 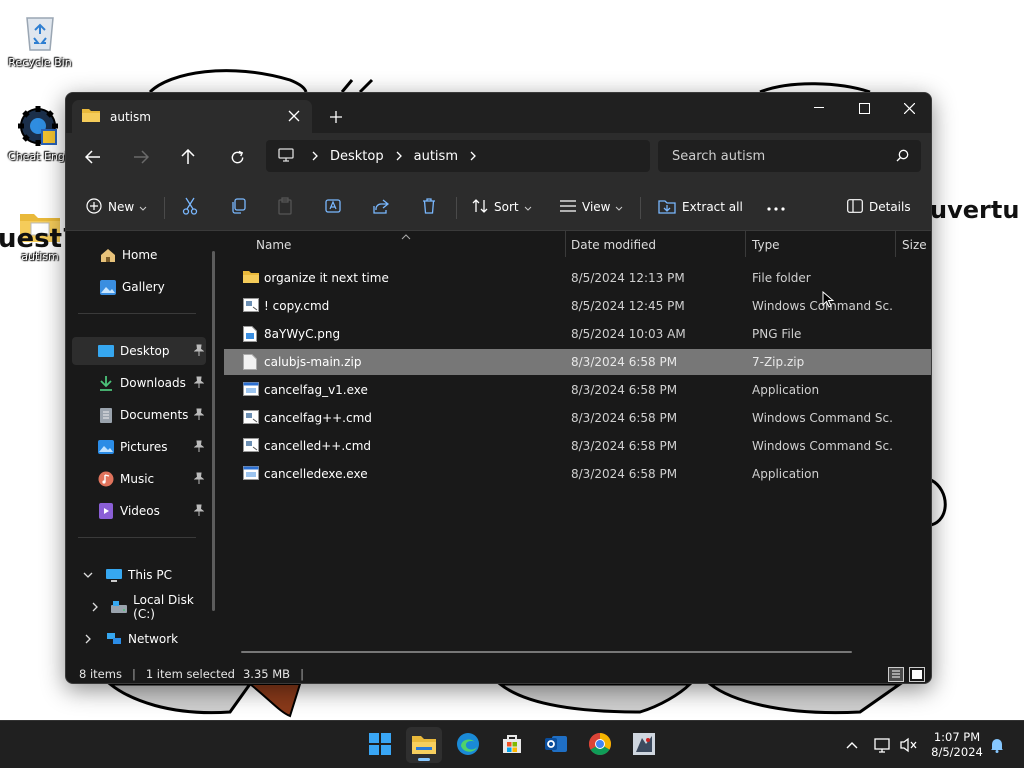 What do you see at coordinates (600, 745) in the screenshot?
I see `taskbar-chrome` at bounding box center [600, 745].